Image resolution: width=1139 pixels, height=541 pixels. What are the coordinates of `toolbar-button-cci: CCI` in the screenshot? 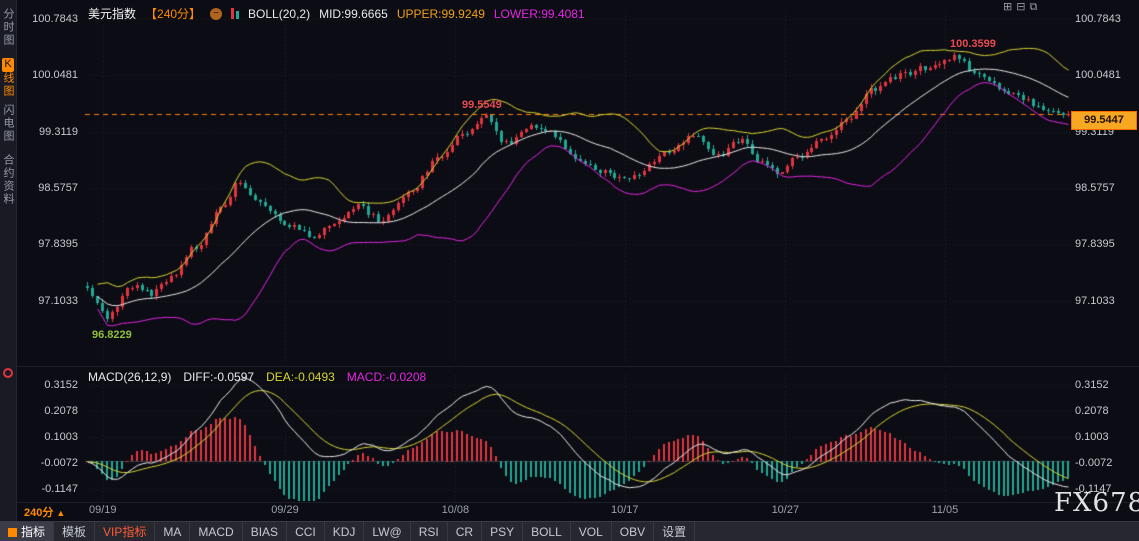 It's located at (306, 531).